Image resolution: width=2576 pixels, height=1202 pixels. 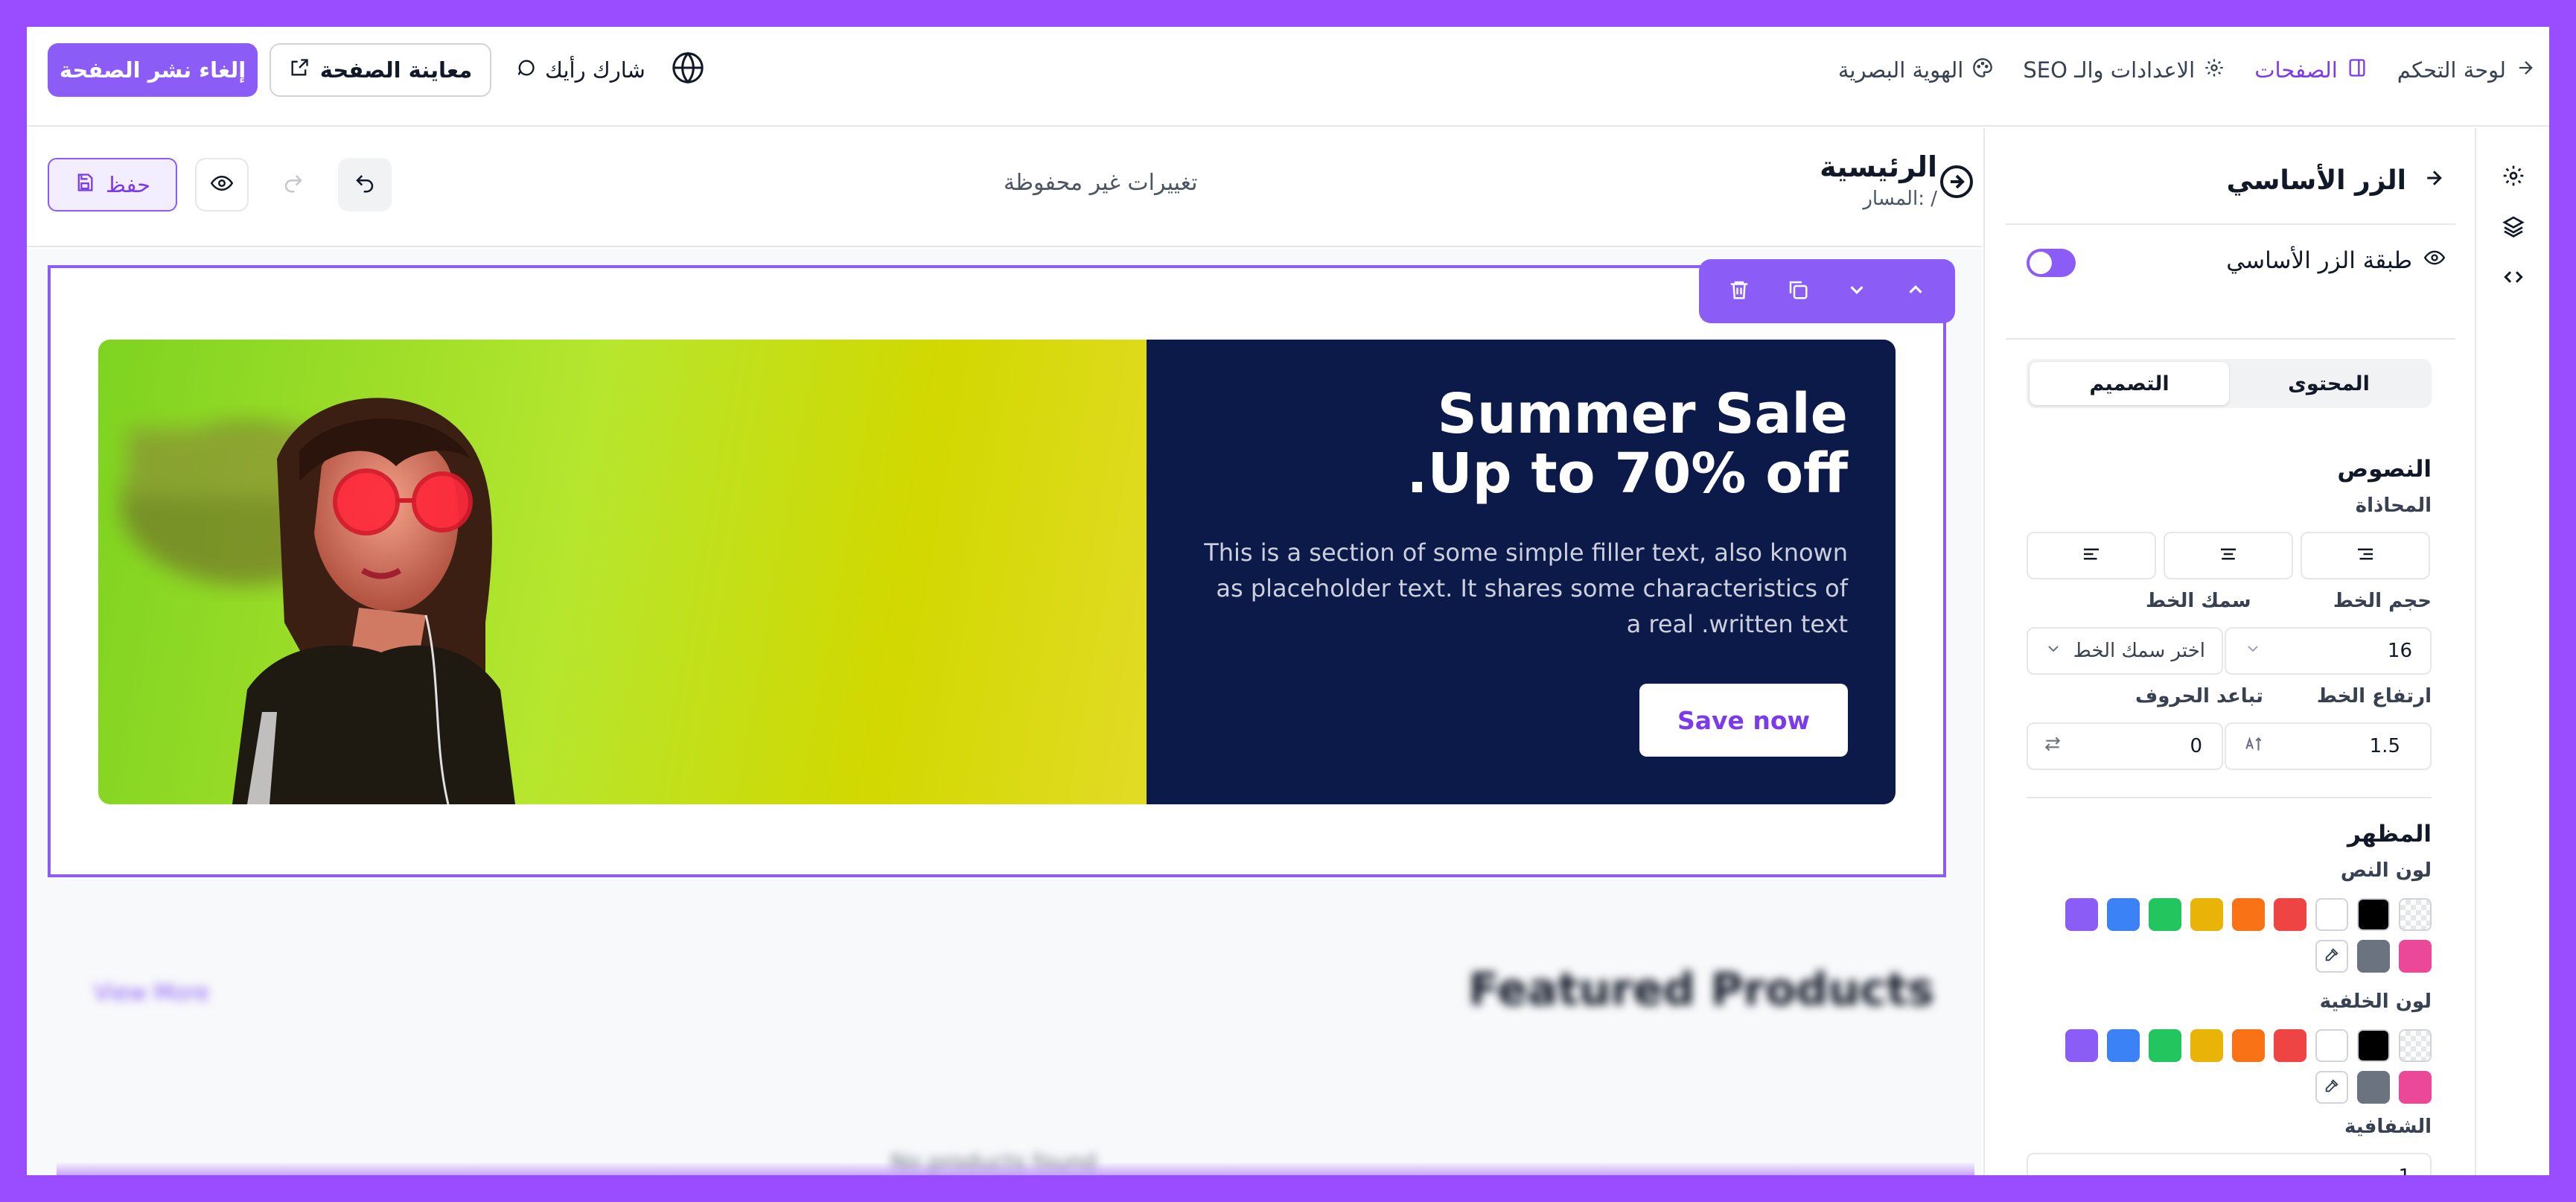 I want to click on line-height-value: 1.5, so click(x=2384, y=746).